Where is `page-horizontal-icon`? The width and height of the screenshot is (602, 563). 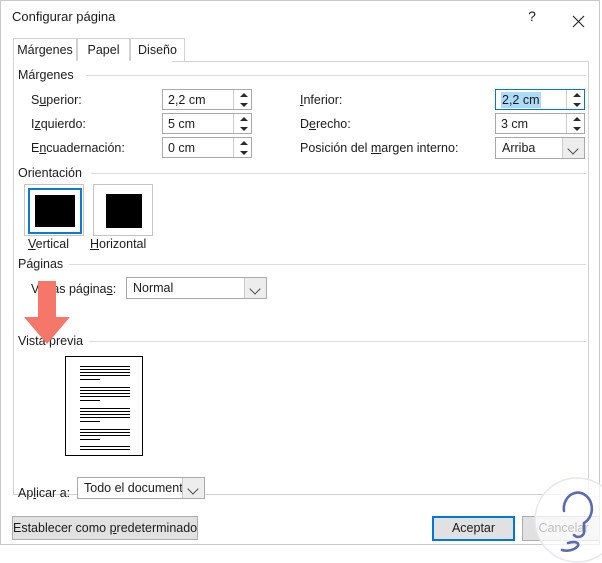
page-horizontal-icon is located at coordinates (124, 211).